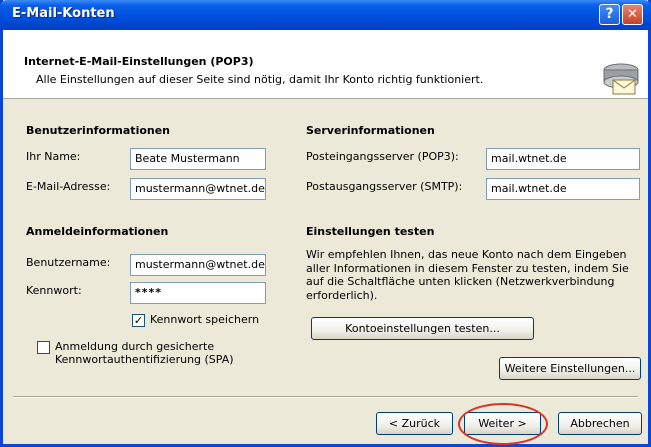 Image resolution: width=651 pixels, height=447 pixels. Describe the element at coordinates (198, 159) in the screenshot. I see `name-field: Beate Mustermann` at that location.